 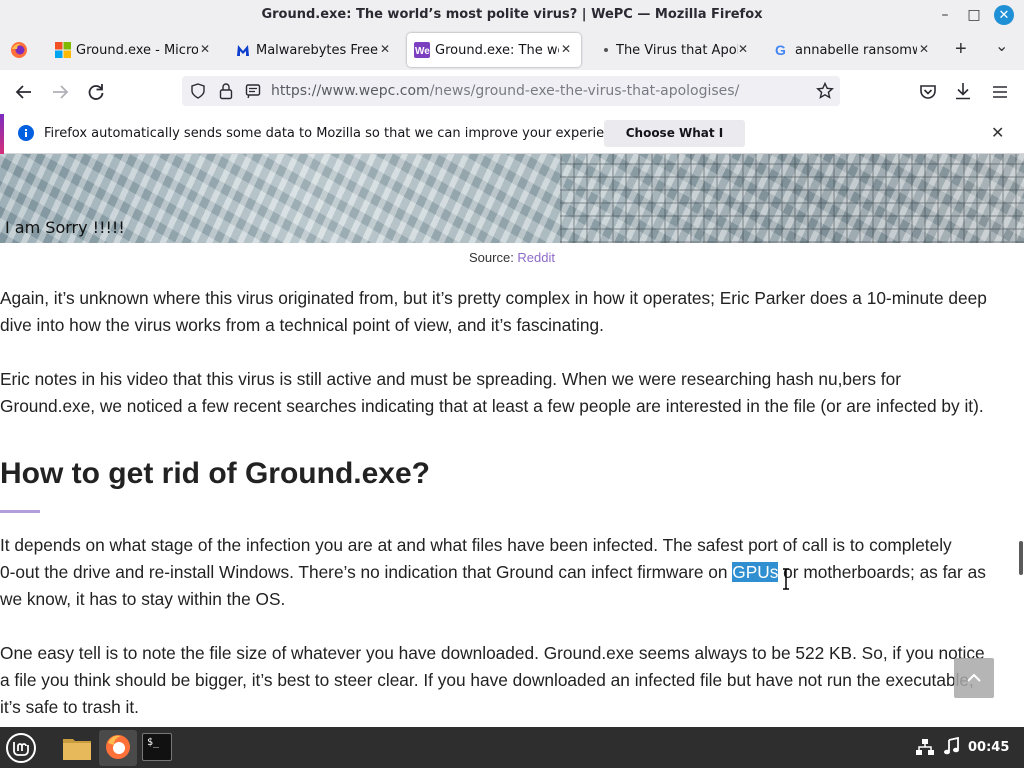 I want to click on maximize-button: □, so click(x=974, y=15).